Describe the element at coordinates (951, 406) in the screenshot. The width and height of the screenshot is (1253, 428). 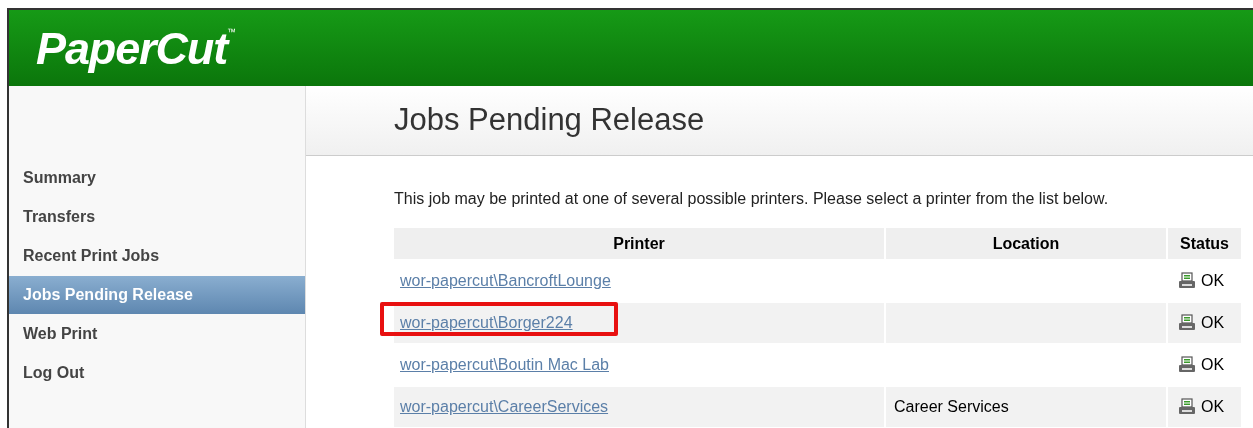
I see `location-text: Career Services` at that location.